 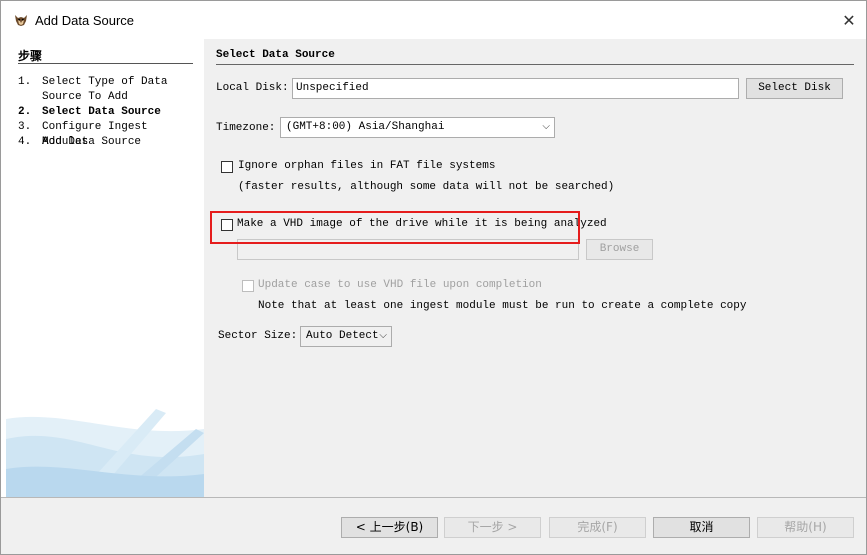 I want to click on wizard-button-bar: < 上一步(B) 下一步 > 完成(F) 取消 帮助(H), so click(x=433, y=525).